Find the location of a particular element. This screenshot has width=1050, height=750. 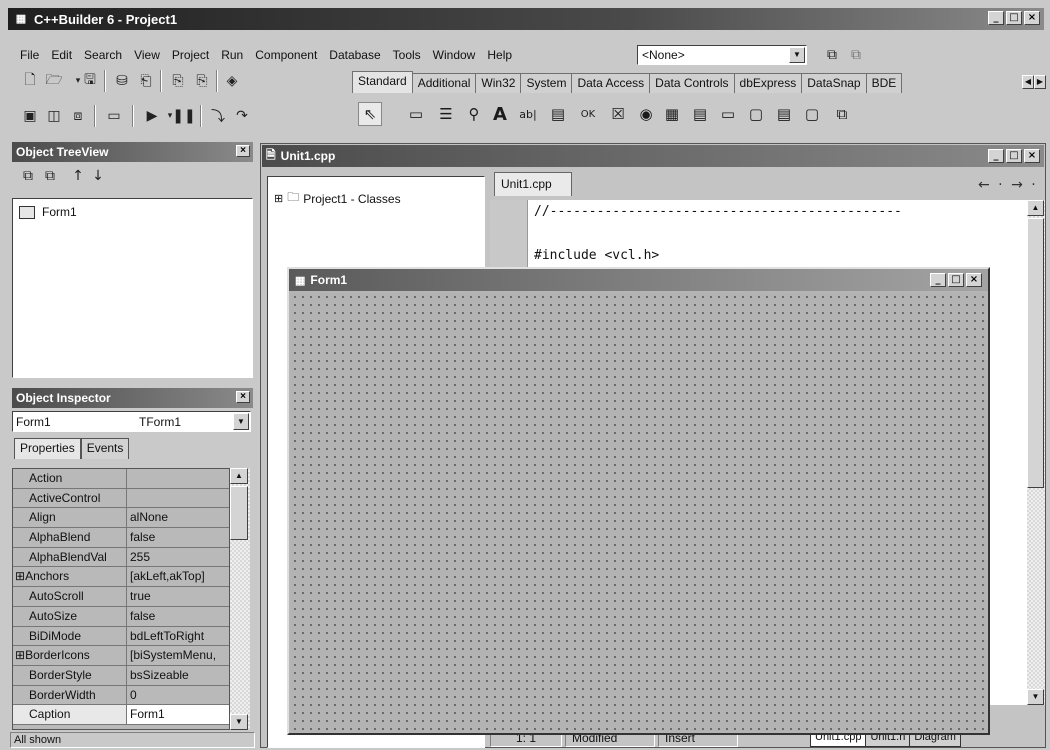

menu-search: Search is located at coordinates (103, 55).